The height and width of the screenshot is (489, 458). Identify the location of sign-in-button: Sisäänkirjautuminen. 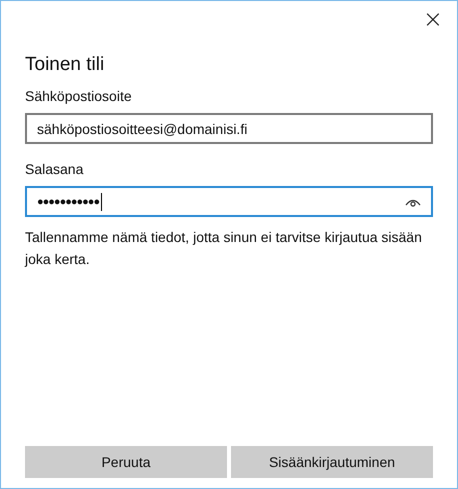
(332, 462).